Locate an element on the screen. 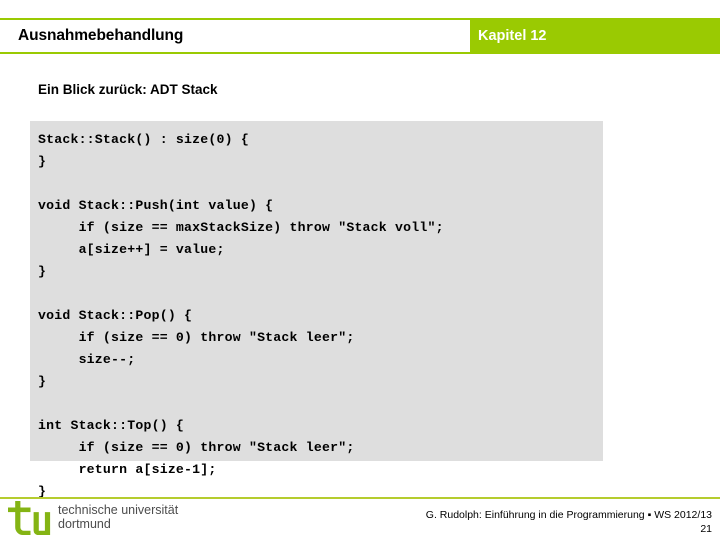 The height and width of the screenshot is (540, 720). code-line: Stack::Stack() : size(0) { is located at coordinates (143, 139).